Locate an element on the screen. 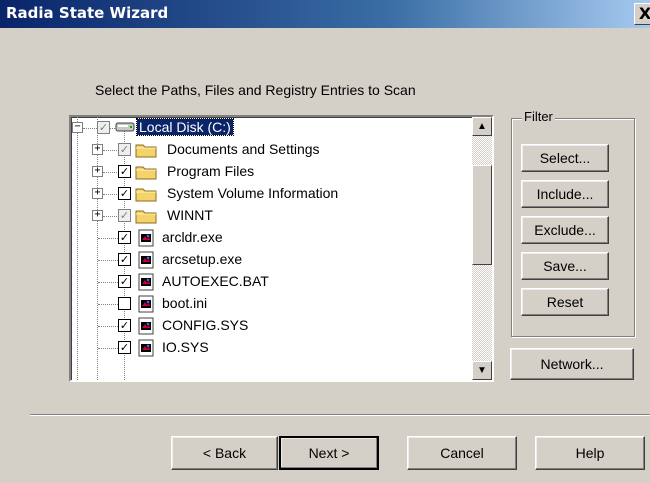 This screenshot has width=650, height=483. tree-item-label: Program Files is located at coordinates (211, 171).